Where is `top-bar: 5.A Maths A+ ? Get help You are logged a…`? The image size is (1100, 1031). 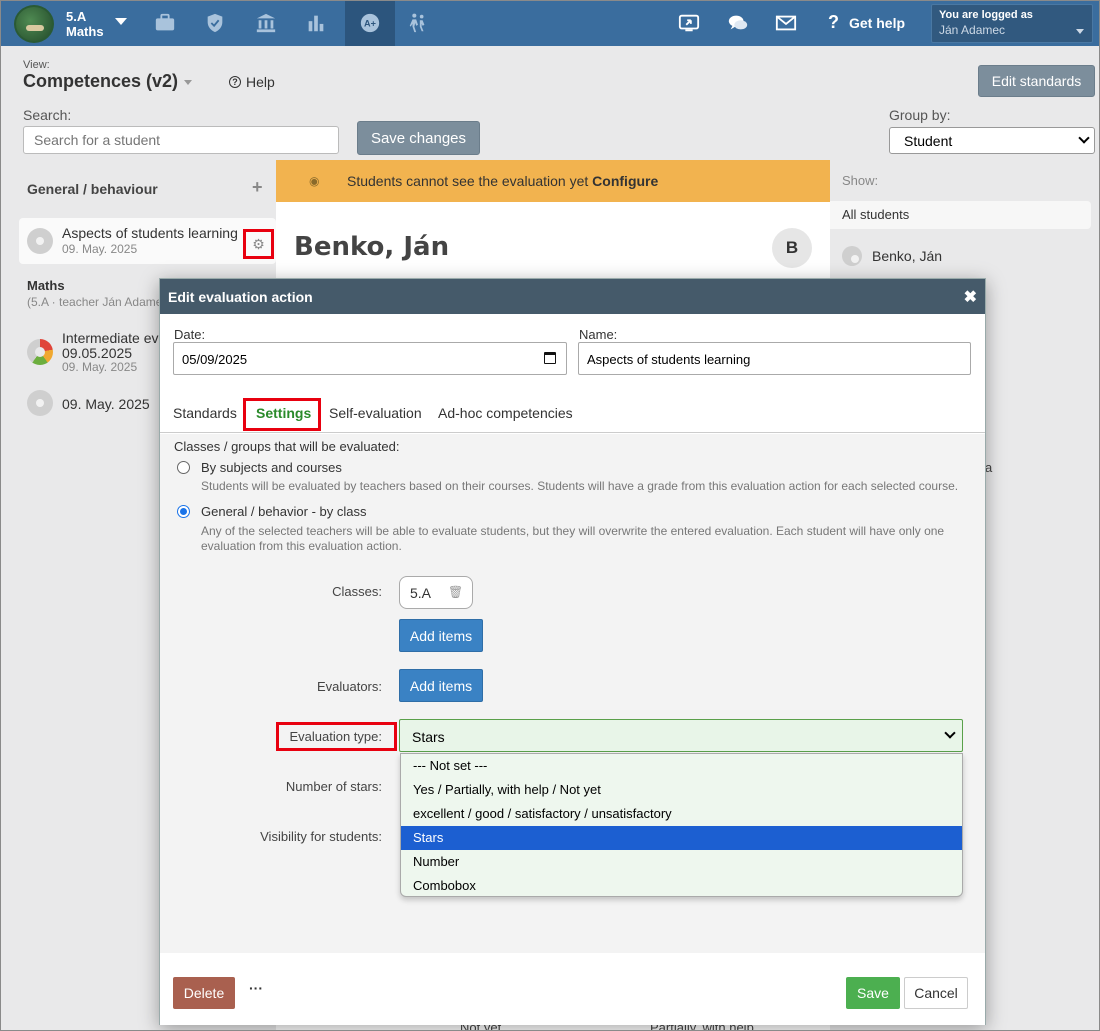 top-bar: 5.A Maths A+ ? Get help You are logged a… is located at coordinates (550, 23).